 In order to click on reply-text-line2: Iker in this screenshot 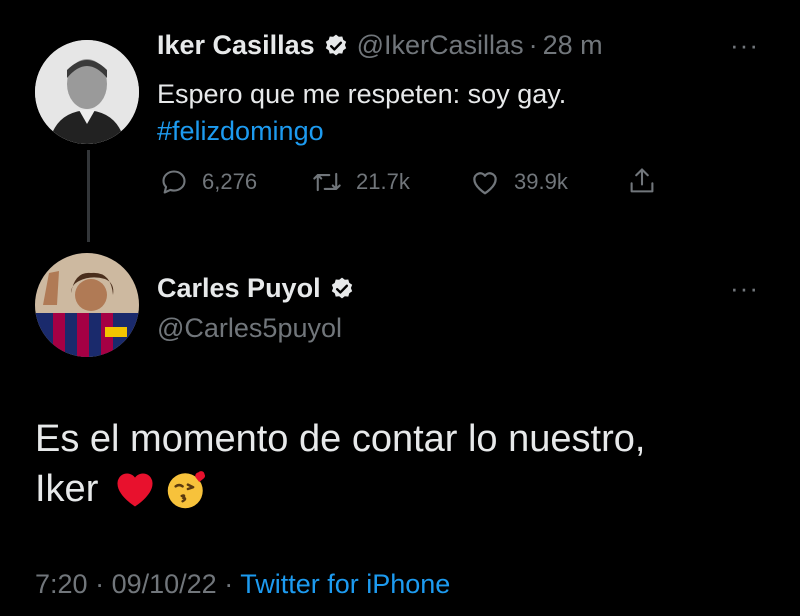, I will do `click(340, 489)`.